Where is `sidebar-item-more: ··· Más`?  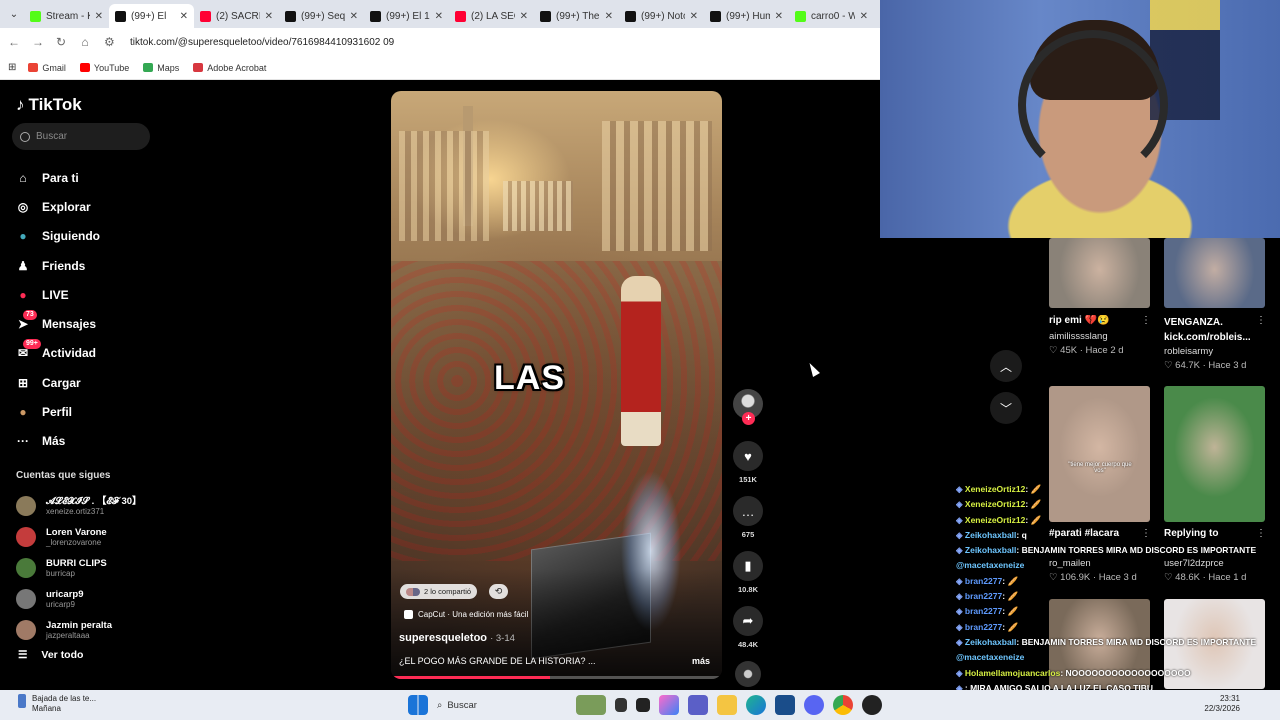 sidebar-item-more: ··· Más is located at coordinates (57, 441).